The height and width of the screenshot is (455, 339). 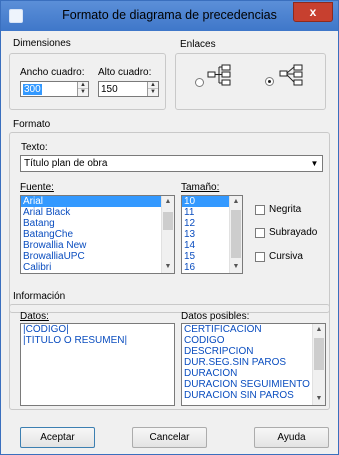 I want to click on size-list: 10 11 12 13 14 15 16, so click(x=205, y=234).